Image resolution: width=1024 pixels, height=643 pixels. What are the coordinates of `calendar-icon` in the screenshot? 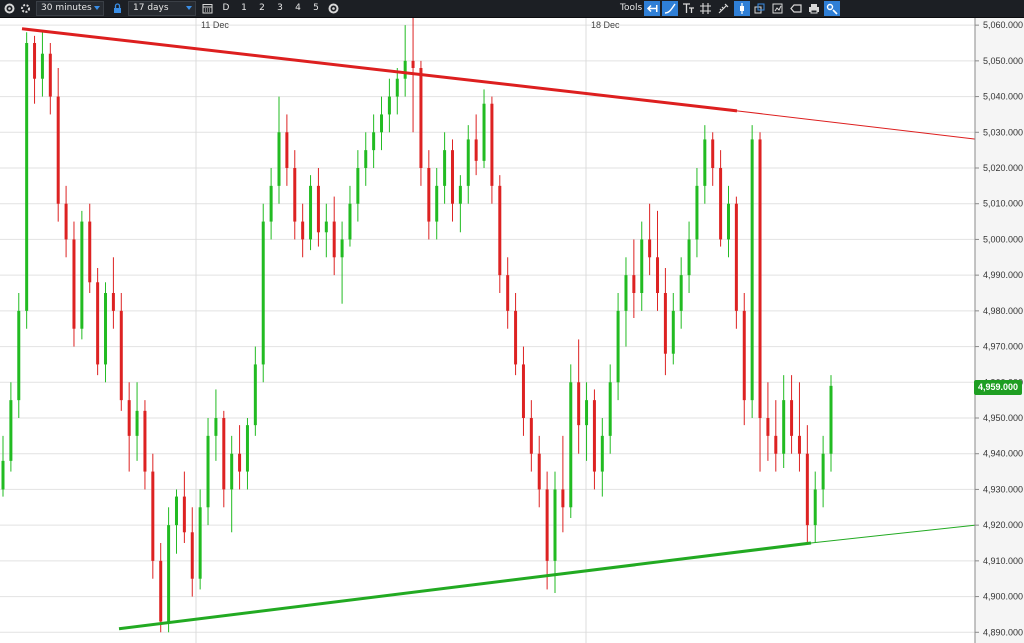 It's located at (207, 8).